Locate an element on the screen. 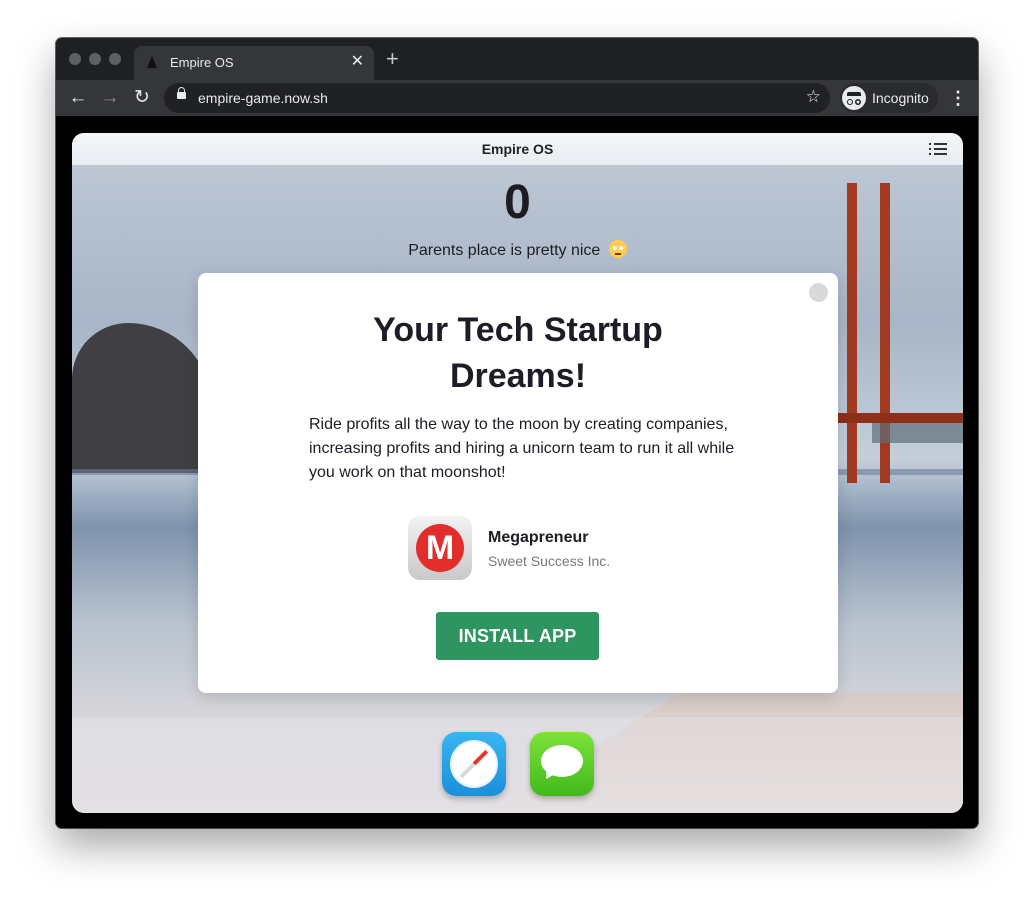 This screenshot has height=903, width=1035. money-counter: 0 is located at coordinates (517, 202).